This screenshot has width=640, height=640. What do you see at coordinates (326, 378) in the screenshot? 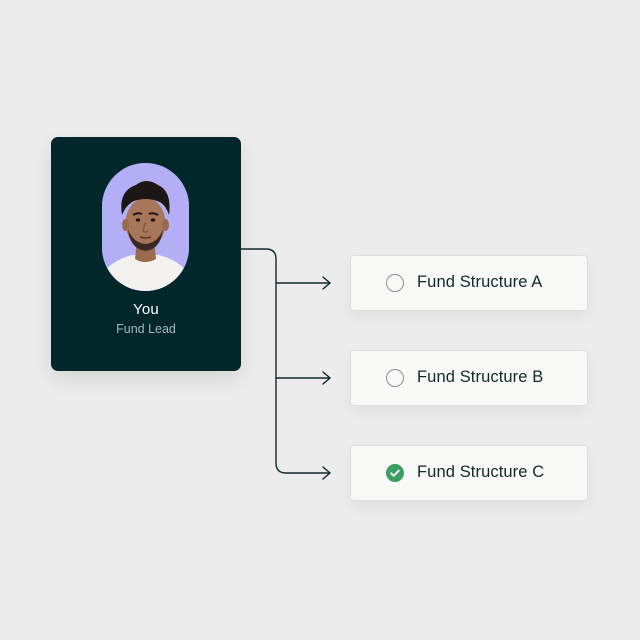
I see `arrow-head-b-icon` at bounding box center [326, 378].